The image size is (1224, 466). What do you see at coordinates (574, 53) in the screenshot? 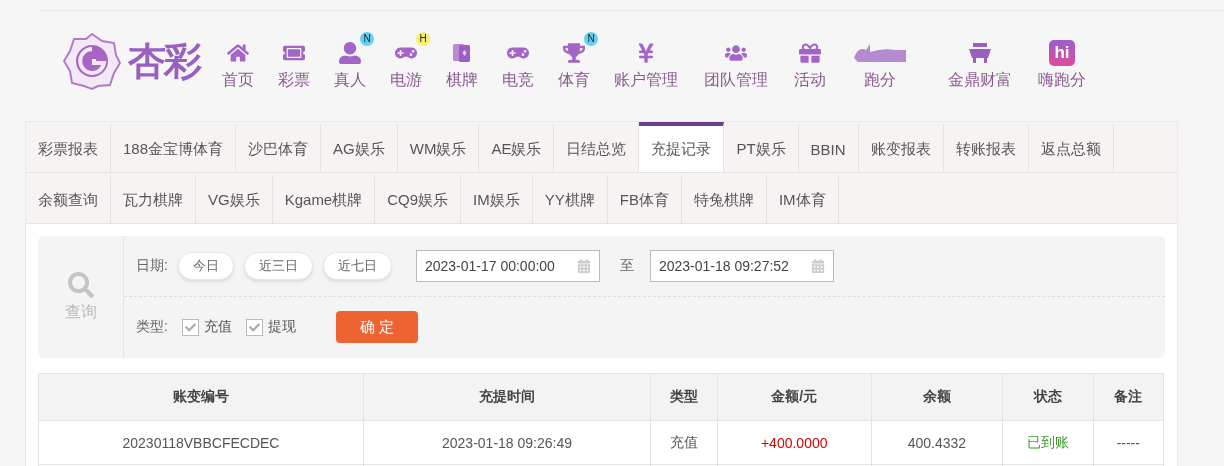
I see `trophy-icon` at bounding box center [574, 53].